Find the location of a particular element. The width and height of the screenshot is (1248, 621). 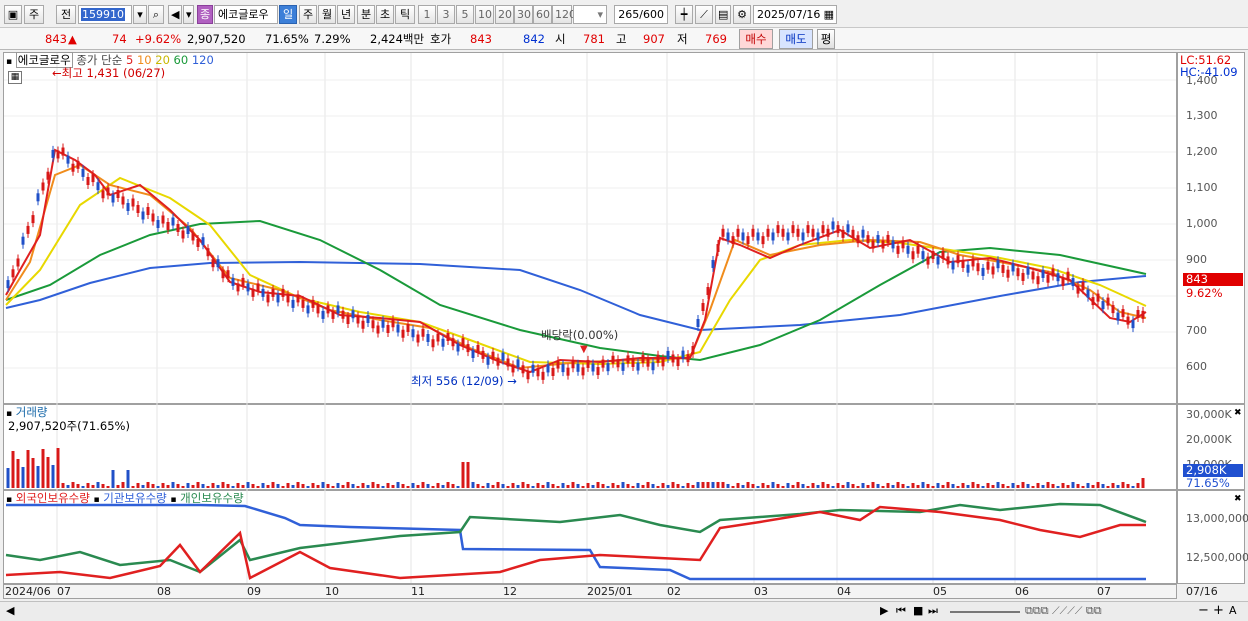

scroll-left-icon: ◀ is located at coordinates (10, 610).